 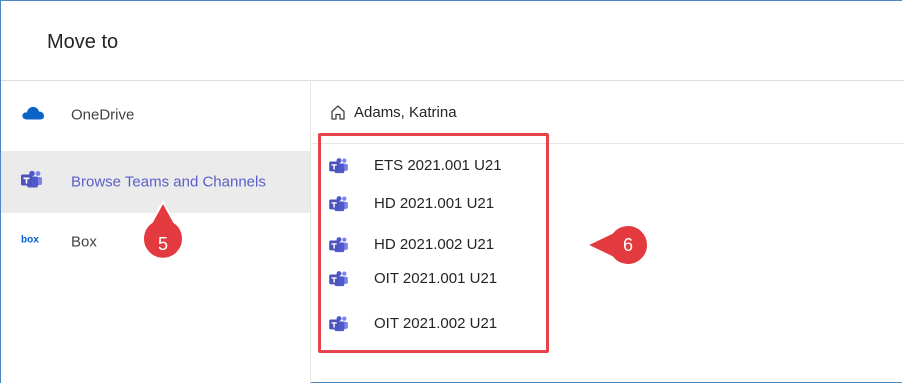 I want to click on onedrive-cloud-icon, so click(x=33, y=115).